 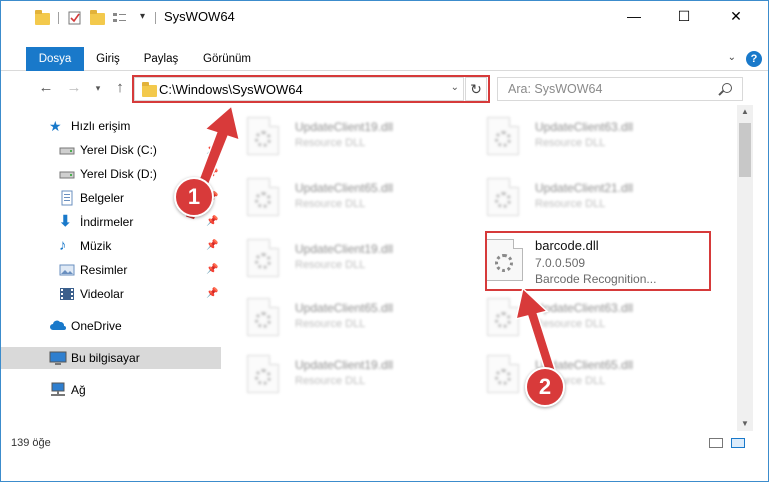 What do you see at coordinates (684, 16) in the screenshot?
I see `maximize-button: ☐` at bounding box center [684, 16].